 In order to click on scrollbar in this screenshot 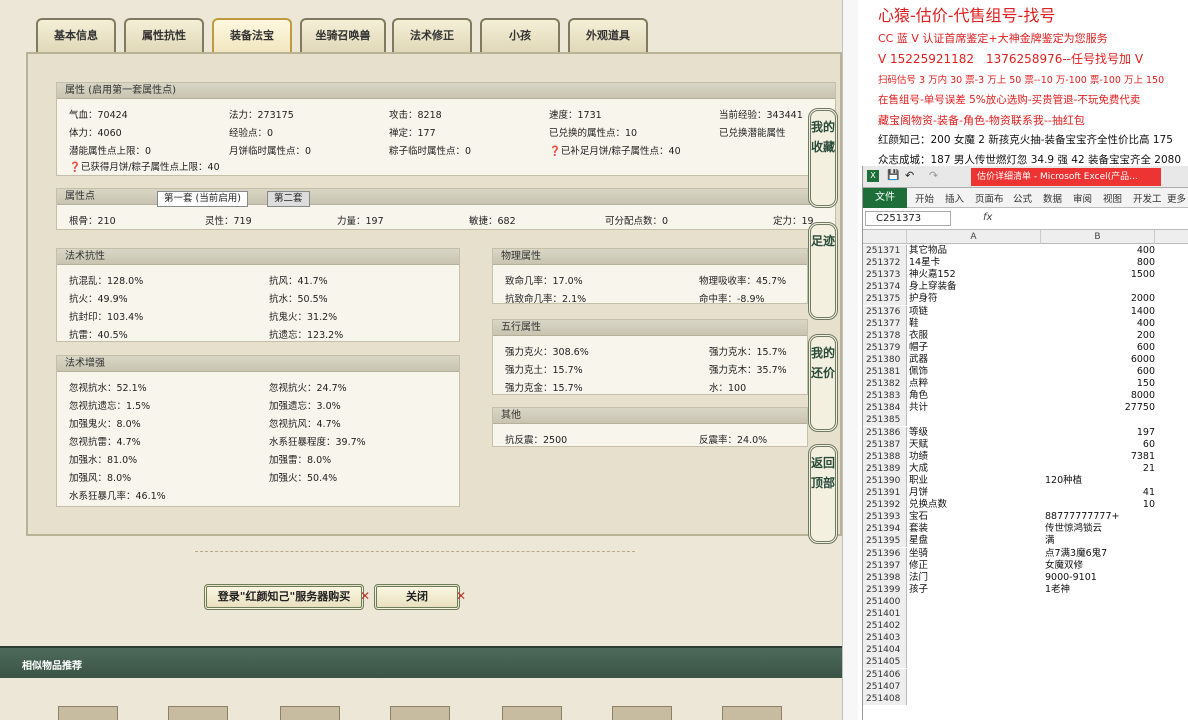, I will do `click(850, 360)`.